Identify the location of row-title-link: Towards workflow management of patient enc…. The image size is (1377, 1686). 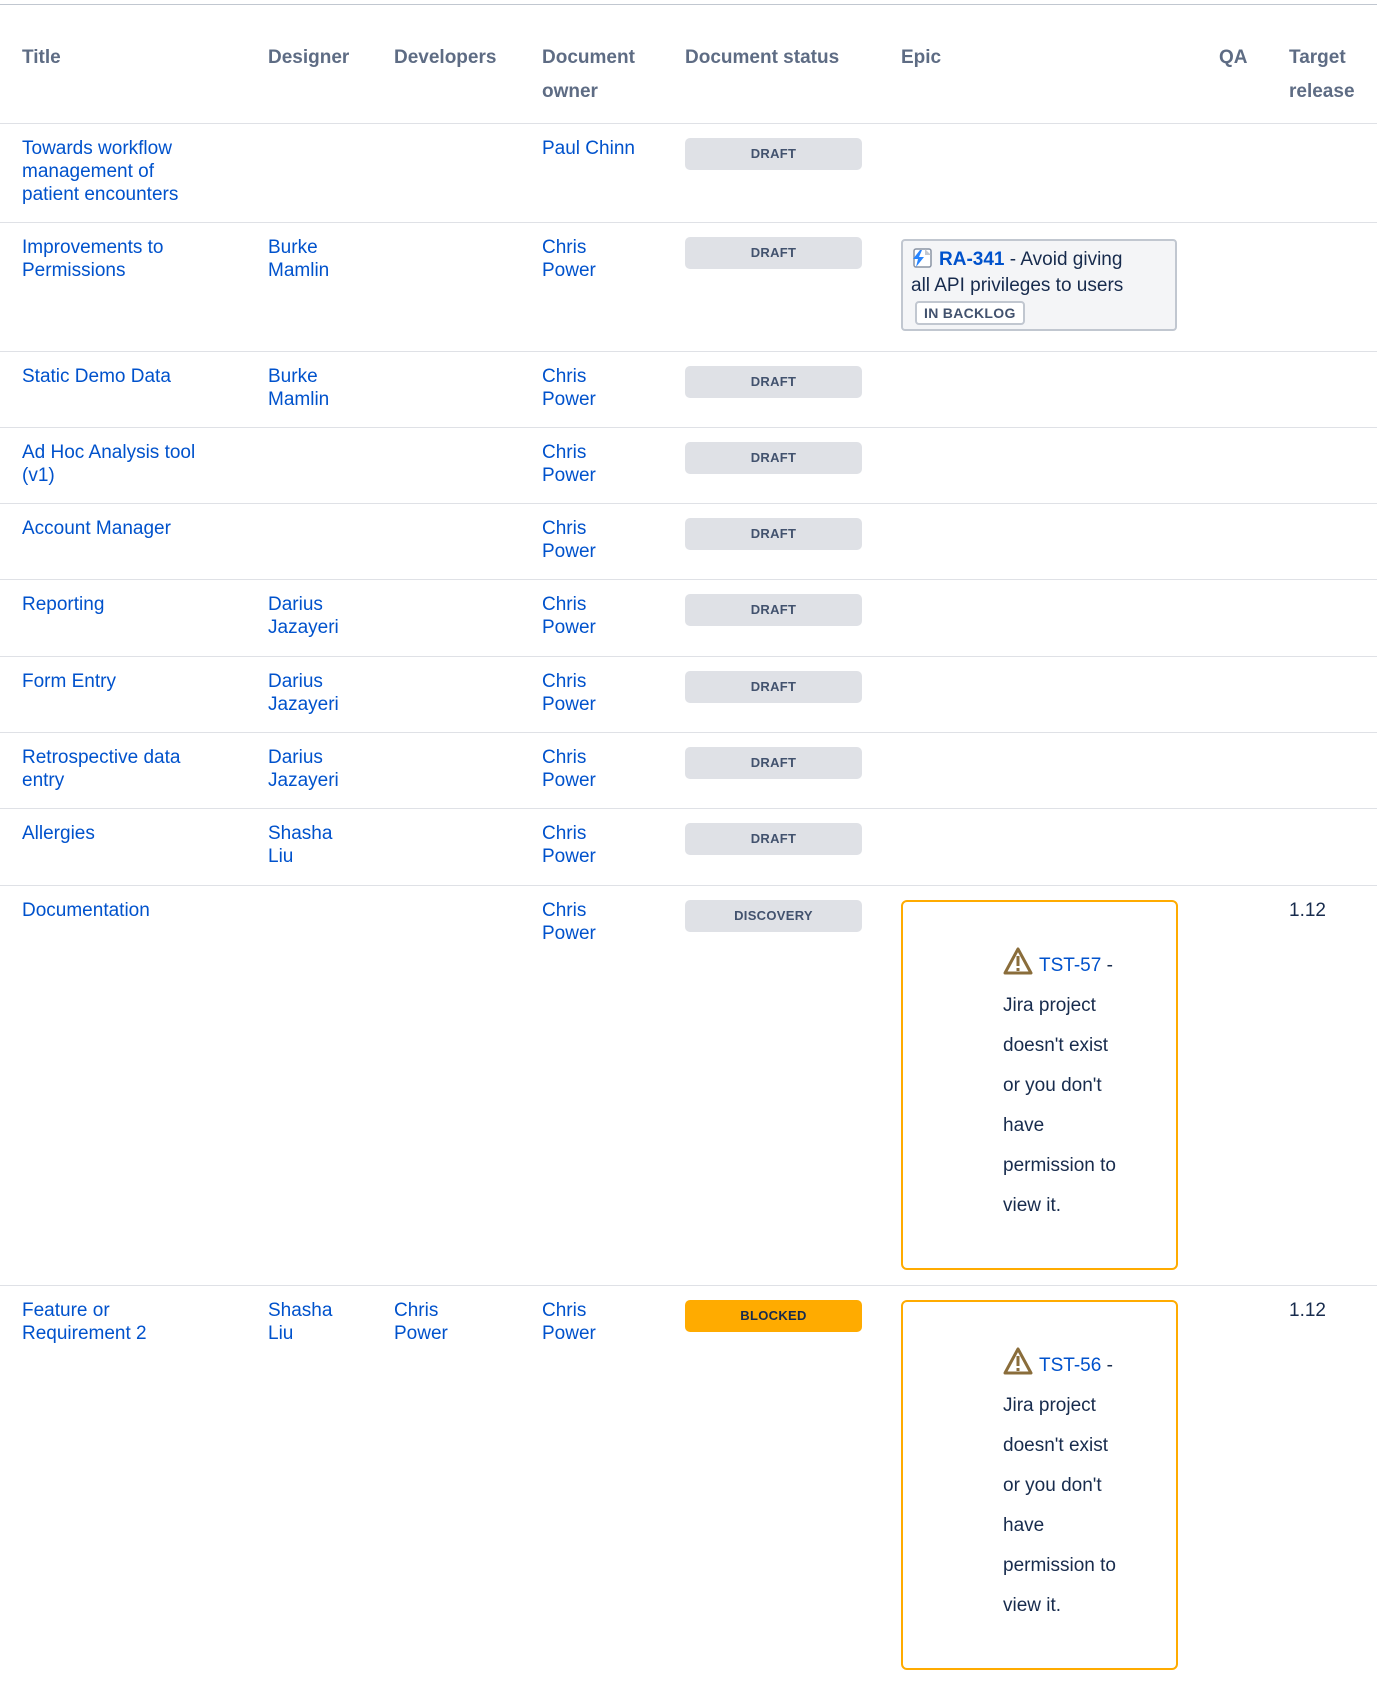
(100, 171).